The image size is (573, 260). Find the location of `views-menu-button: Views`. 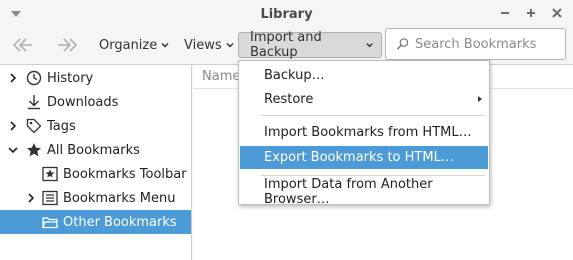

views-menu-button: Views is located at coordinates (209, 45).